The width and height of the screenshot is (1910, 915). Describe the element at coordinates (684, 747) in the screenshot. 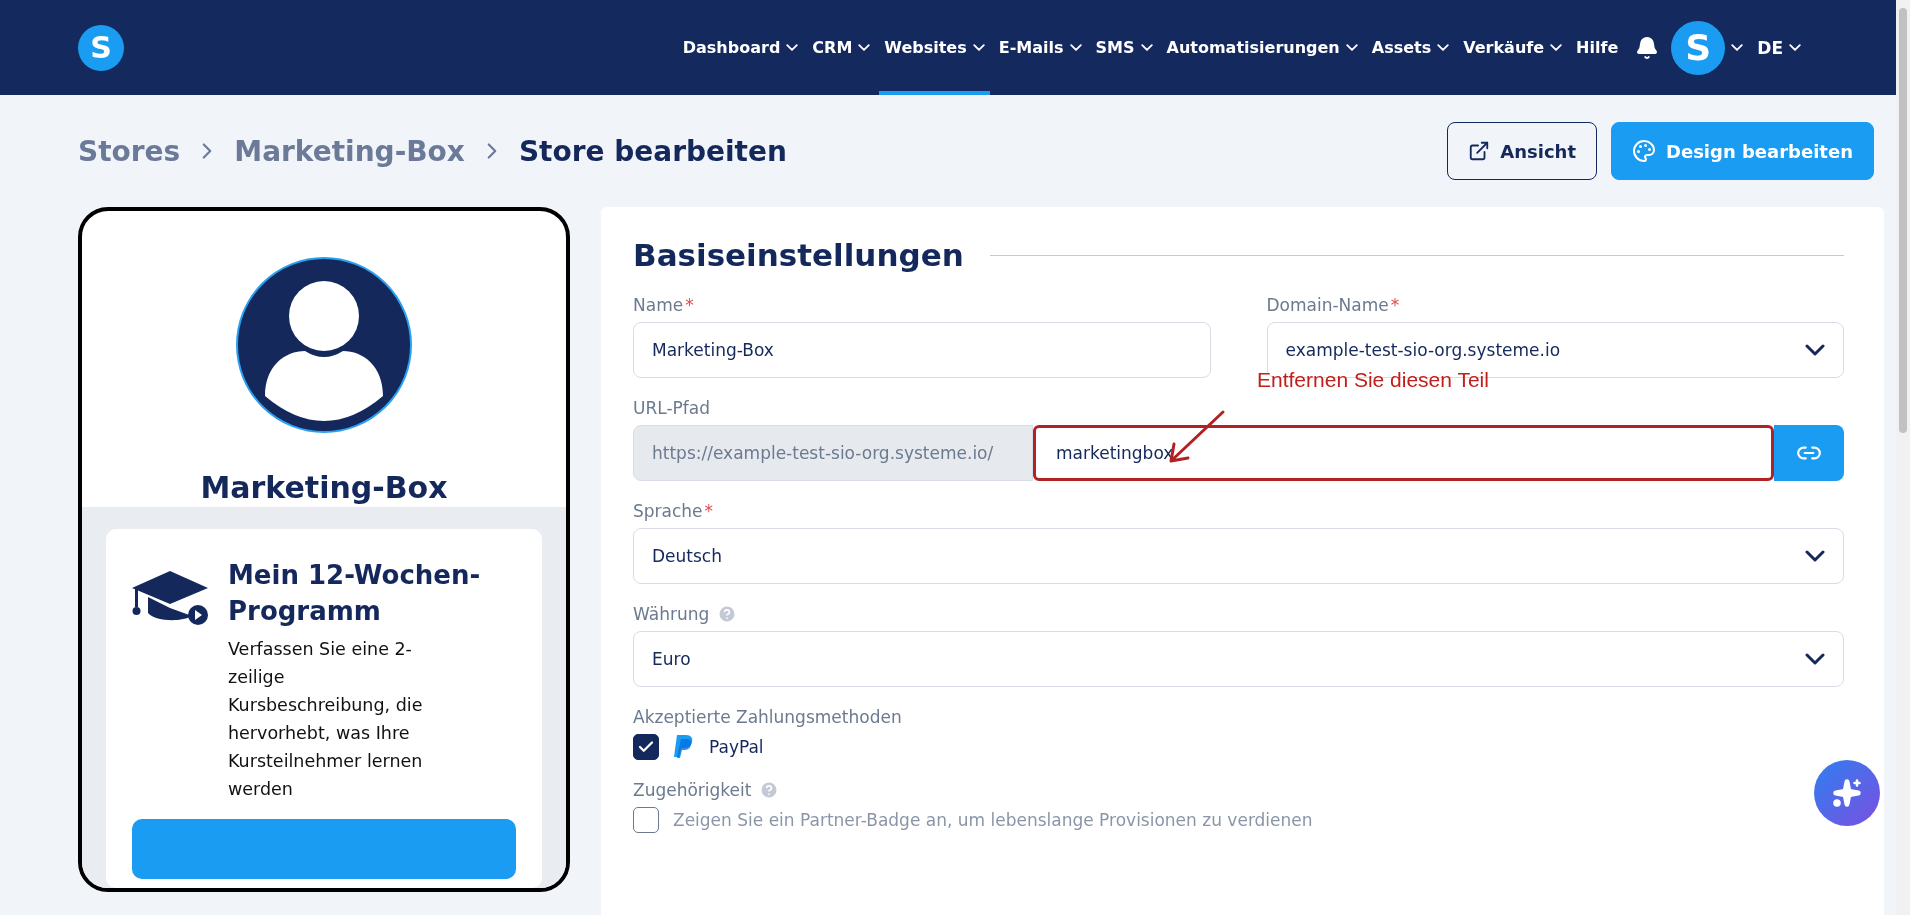

I see `paypal-icon` at that location.